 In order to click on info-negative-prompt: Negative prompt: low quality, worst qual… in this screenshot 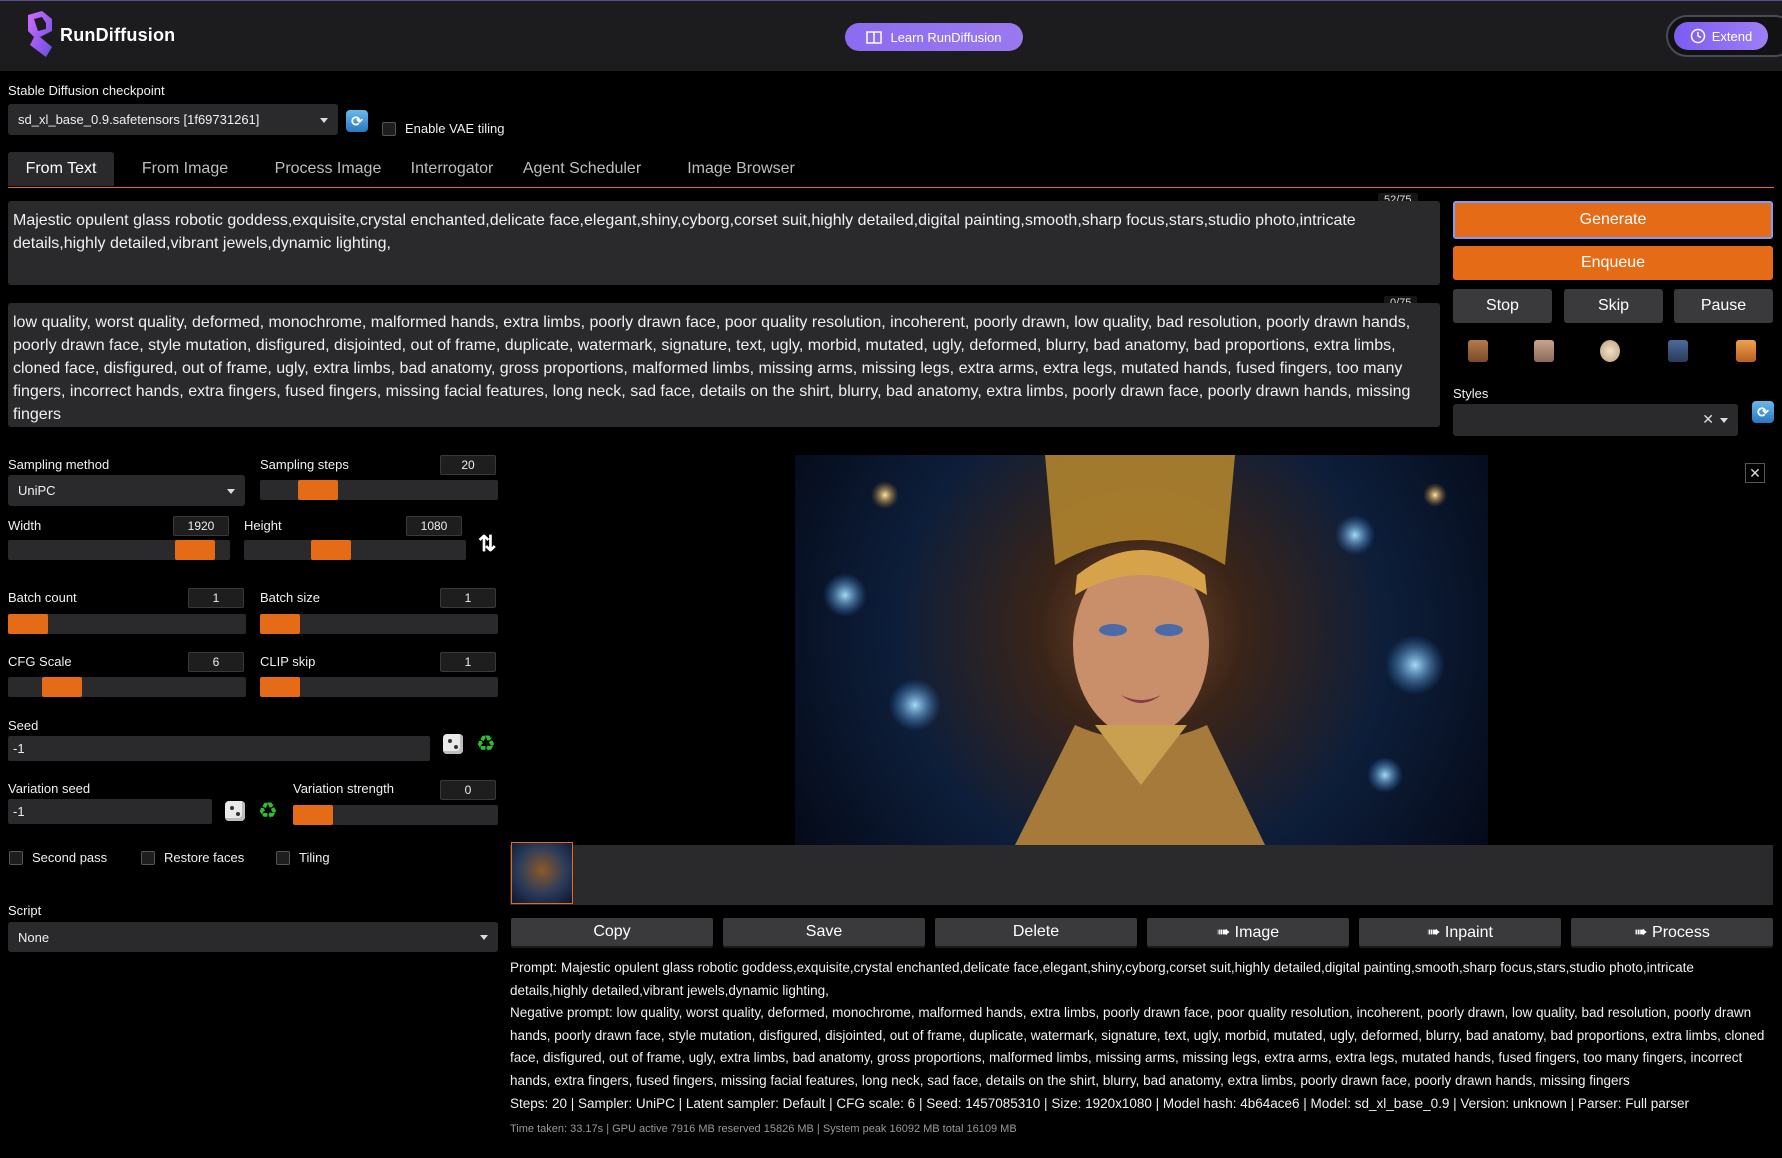, I will do `click(1137, 1047)`.